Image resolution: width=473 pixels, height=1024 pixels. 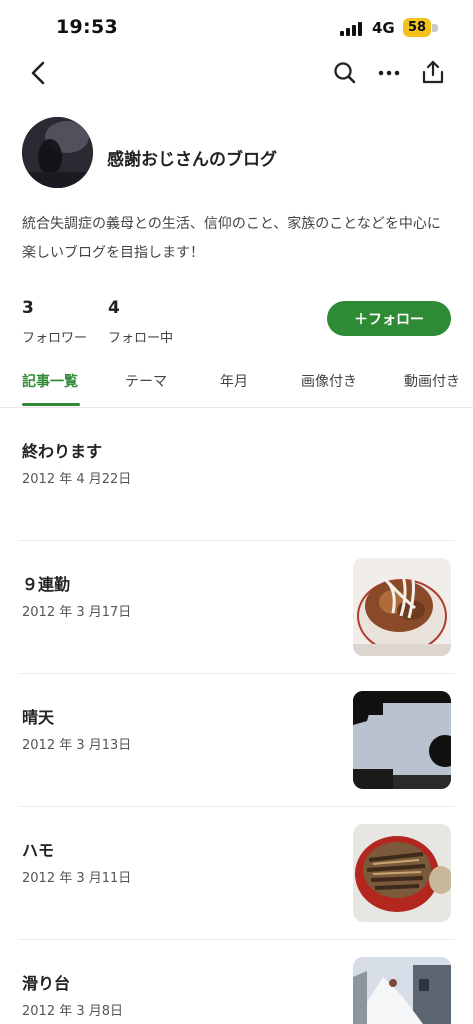 What do you see at coordinates (383, 28) in the screenshot?
I see `network-label: 4G` at bounding box center [383, 28].